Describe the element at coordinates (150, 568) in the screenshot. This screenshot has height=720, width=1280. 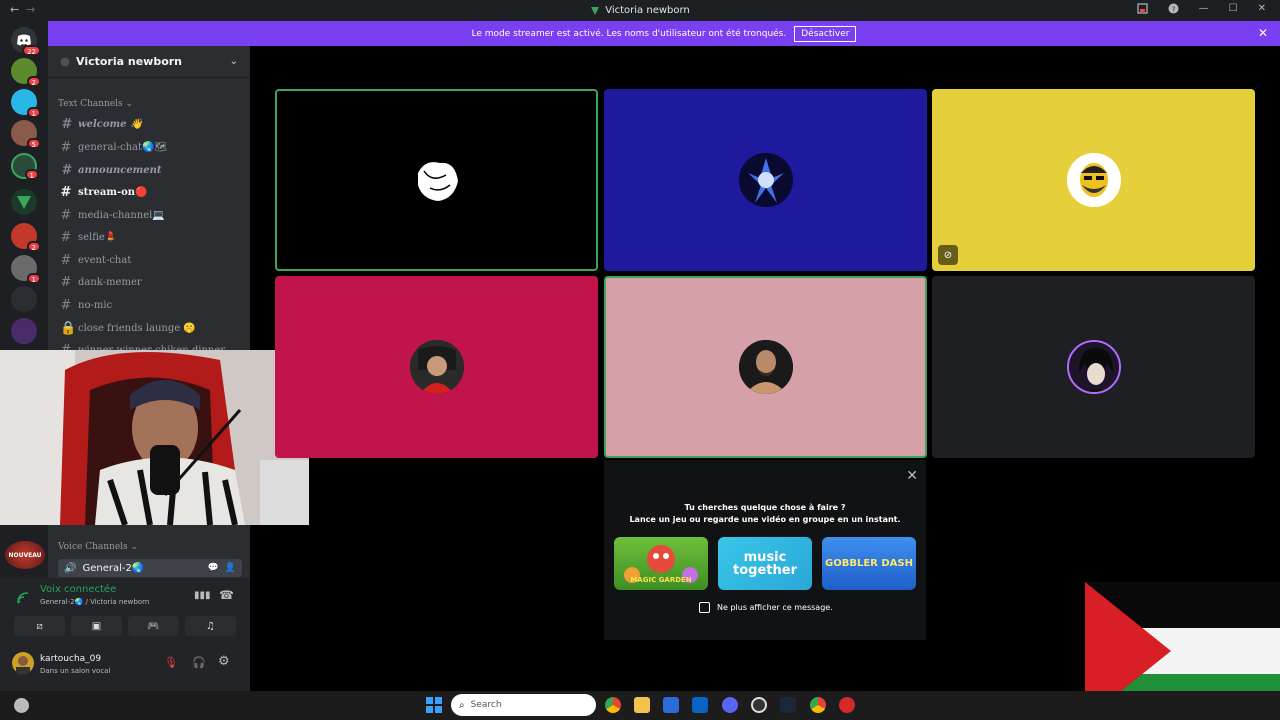
I see `voice-channel-general-2: 🔊 General-2🌏 💬 👤` at that location.